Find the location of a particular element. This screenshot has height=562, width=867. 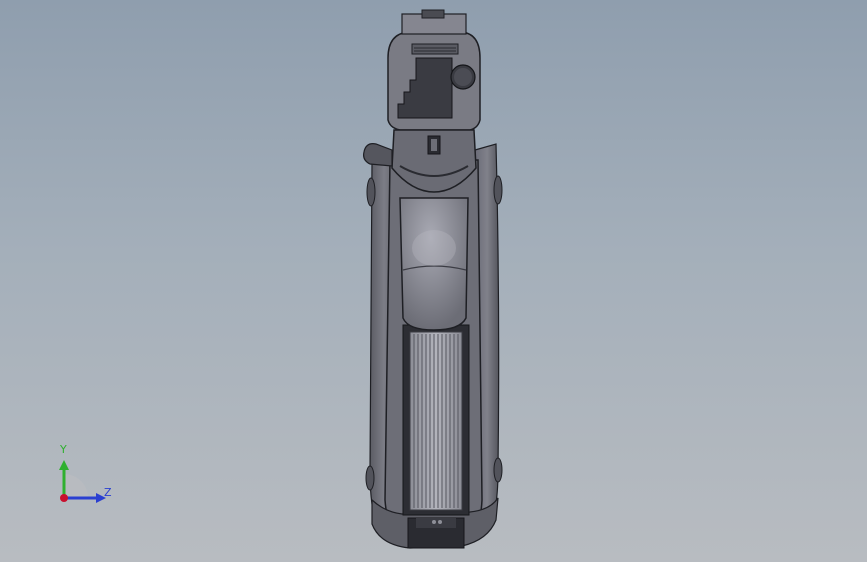

z-axis-label: Z is located at coordinates (108, 492).